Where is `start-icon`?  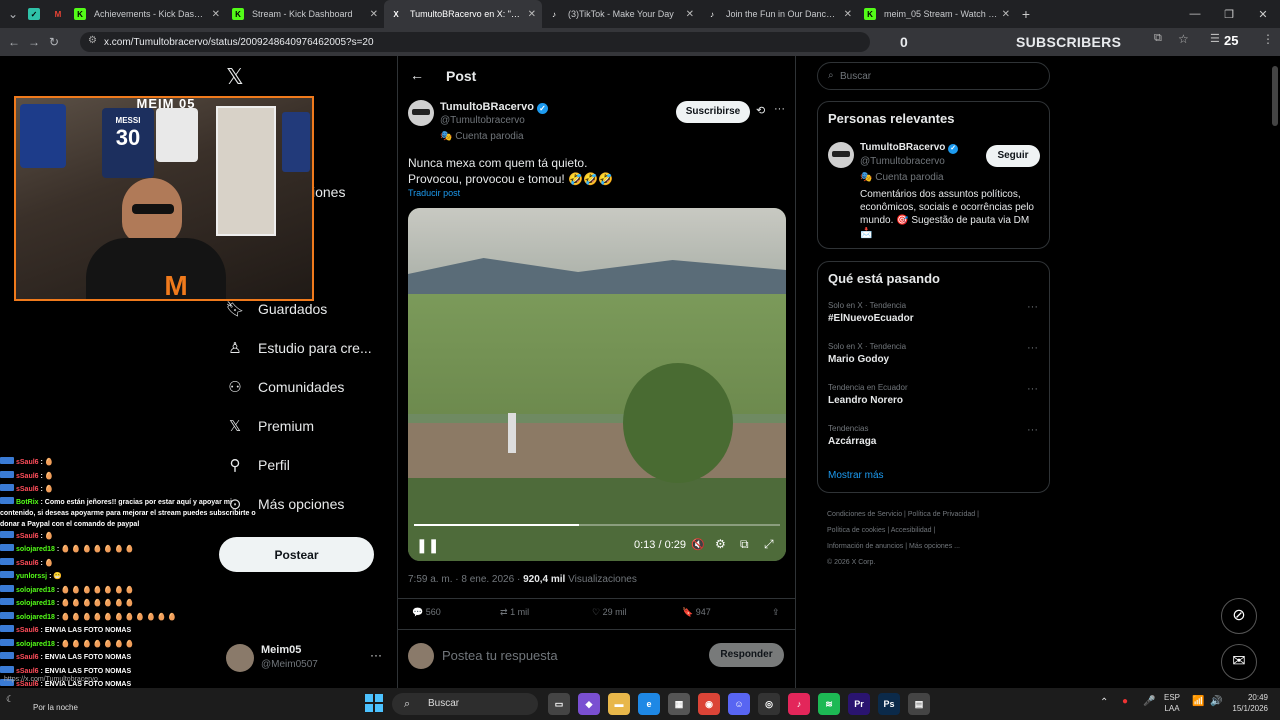
start-icon is located at coordinates (374, 703).